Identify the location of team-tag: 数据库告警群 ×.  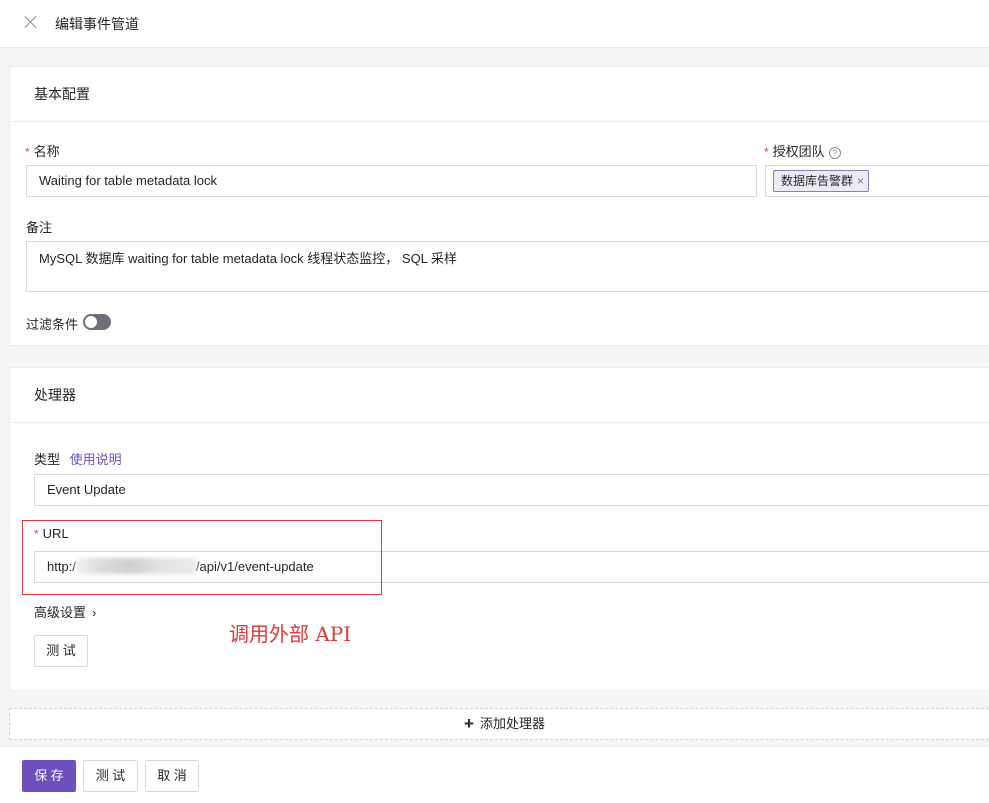
(821, 181).